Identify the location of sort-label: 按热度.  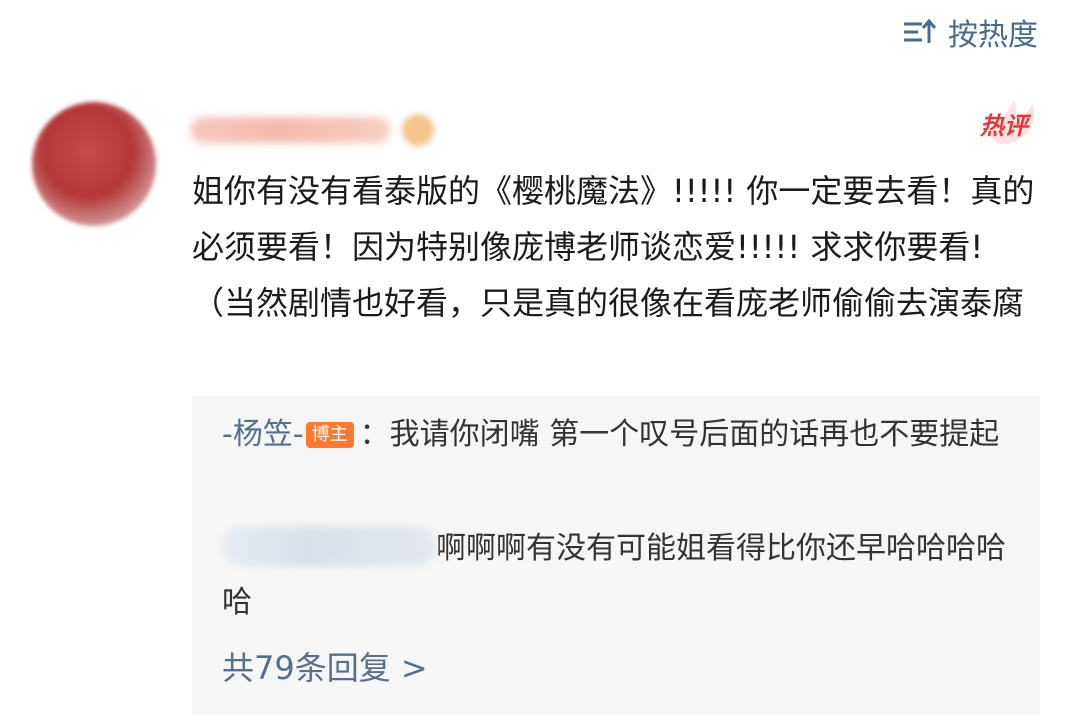
(993, 35).